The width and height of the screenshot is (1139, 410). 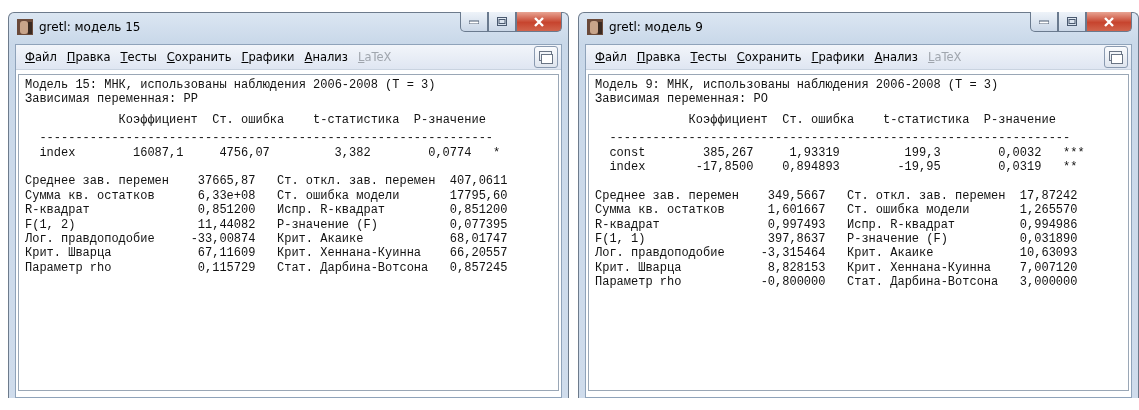 What do you see at coordinates (352, 153) in the screenshot?
I see `t-stat-value: 3,382` at bounding box center [352, 153].